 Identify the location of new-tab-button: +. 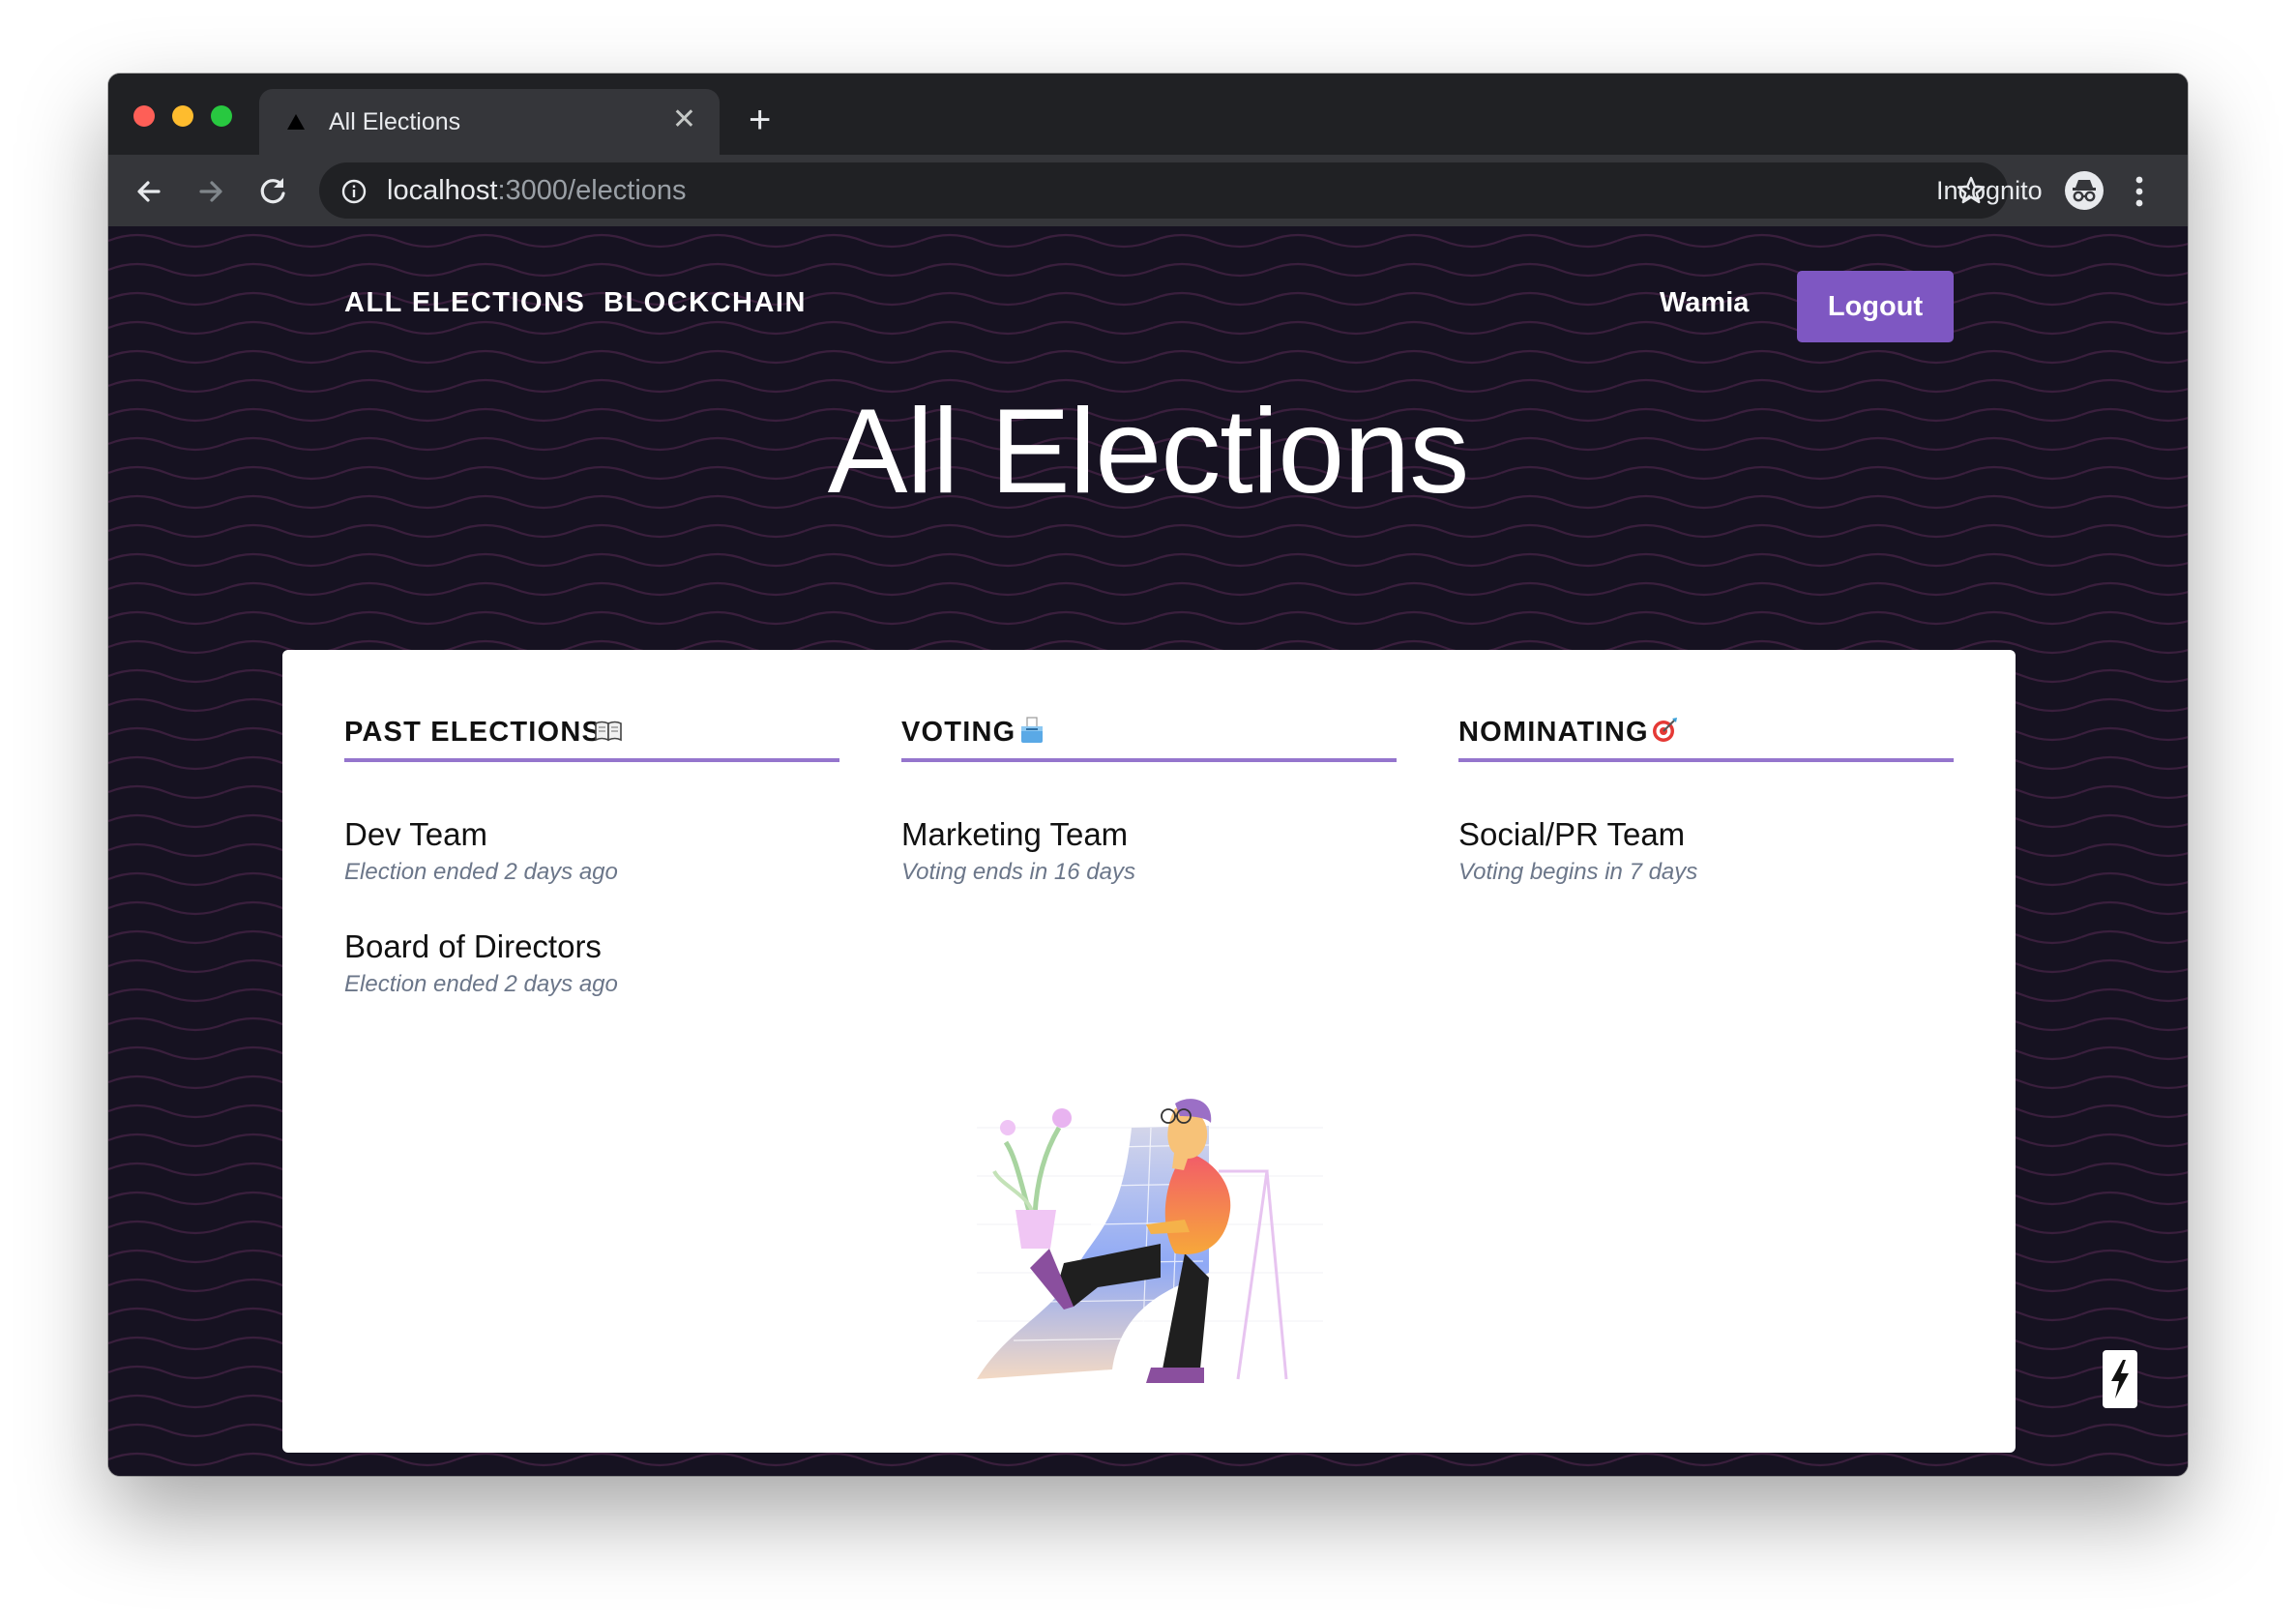
(760, 120).